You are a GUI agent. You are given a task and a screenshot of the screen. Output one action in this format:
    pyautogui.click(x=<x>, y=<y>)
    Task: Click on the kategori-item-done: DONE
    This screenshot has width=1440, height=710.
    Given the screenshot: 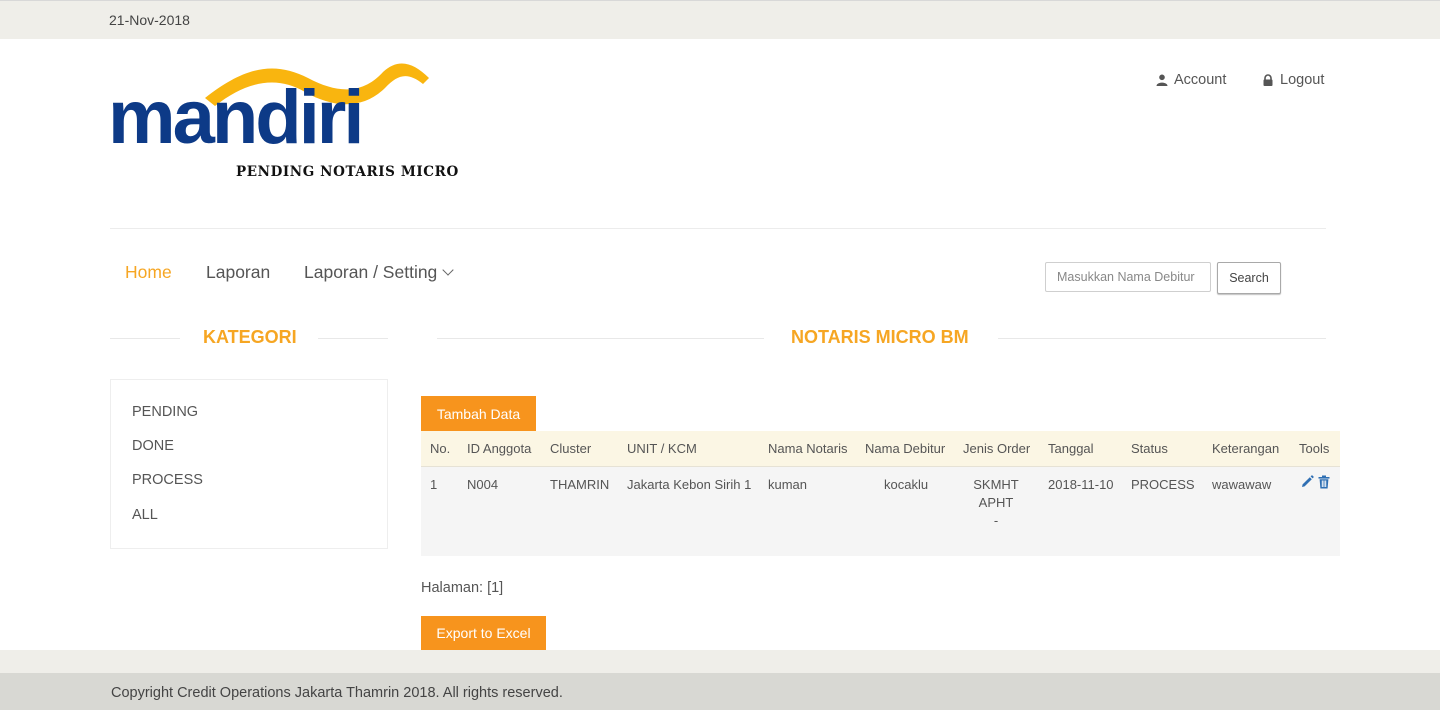 What is the action you would take?
    pyautogui.click(x=153, y=446)
    